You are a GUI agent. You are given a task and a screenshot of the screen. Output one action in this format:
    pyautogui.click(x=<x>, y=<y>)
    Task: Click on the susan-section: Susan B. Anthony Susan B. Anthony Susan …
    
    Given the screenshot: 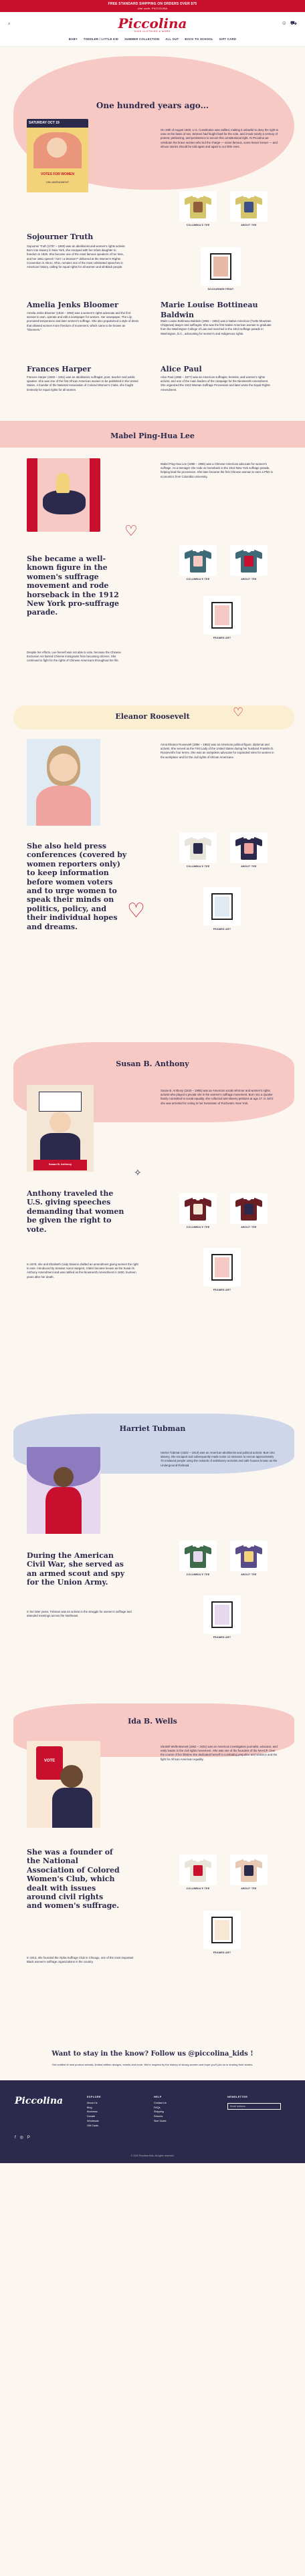 What is the action you would take?
    pyautogui.click(x=152, y=1222)
    